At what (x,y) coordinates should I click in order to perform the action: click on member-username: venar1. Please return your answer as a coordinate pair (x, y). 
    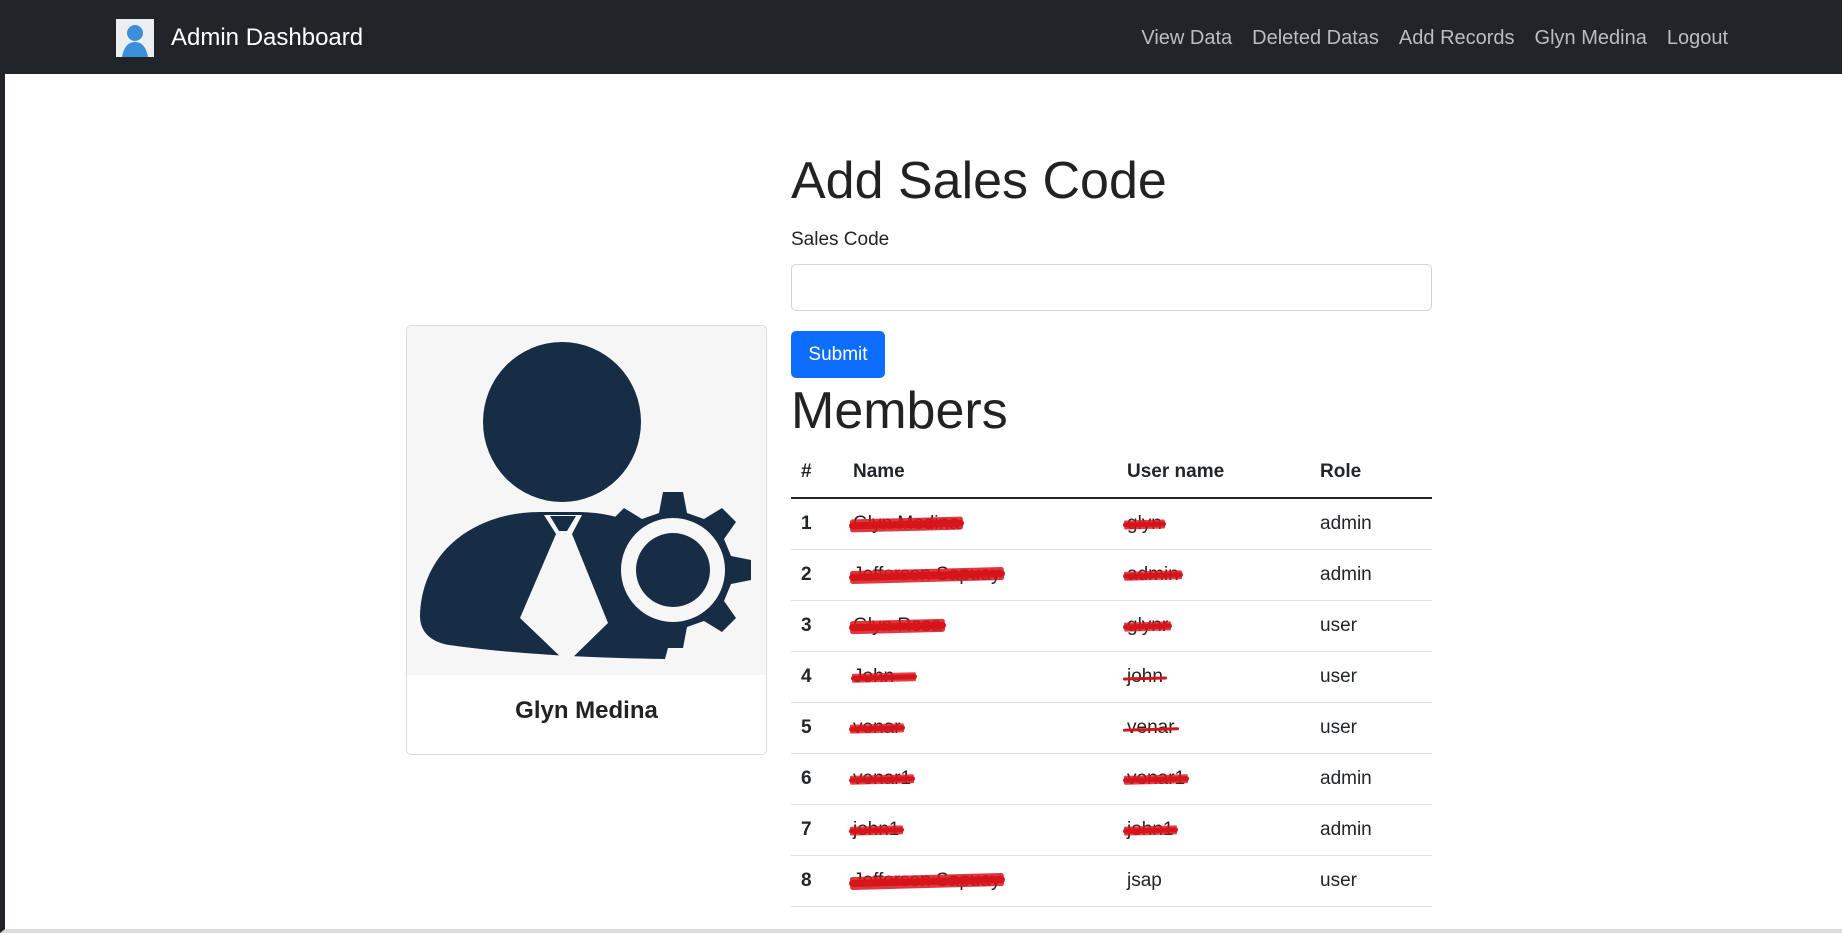
    Looking at the image, I should click on (1156, 778).